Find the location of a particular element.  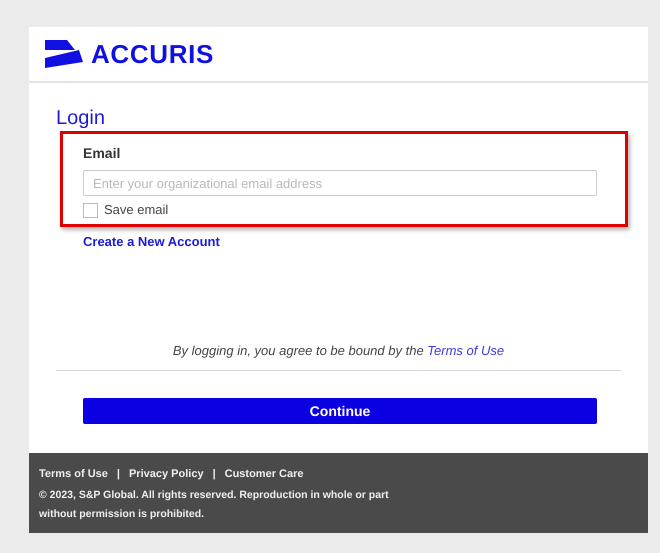

login-title: Login is located at coordinates (81, 118).